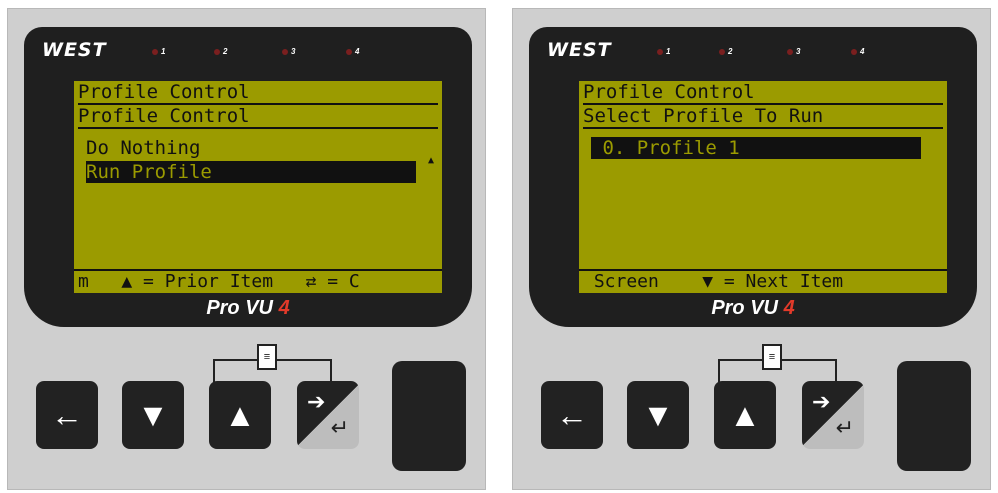 The image size is (998, 493). What do you see at coordinates (430, 160) in the screenshot?
I see `scroll-up-indicator: ▲` at bounding box center [430, 160].